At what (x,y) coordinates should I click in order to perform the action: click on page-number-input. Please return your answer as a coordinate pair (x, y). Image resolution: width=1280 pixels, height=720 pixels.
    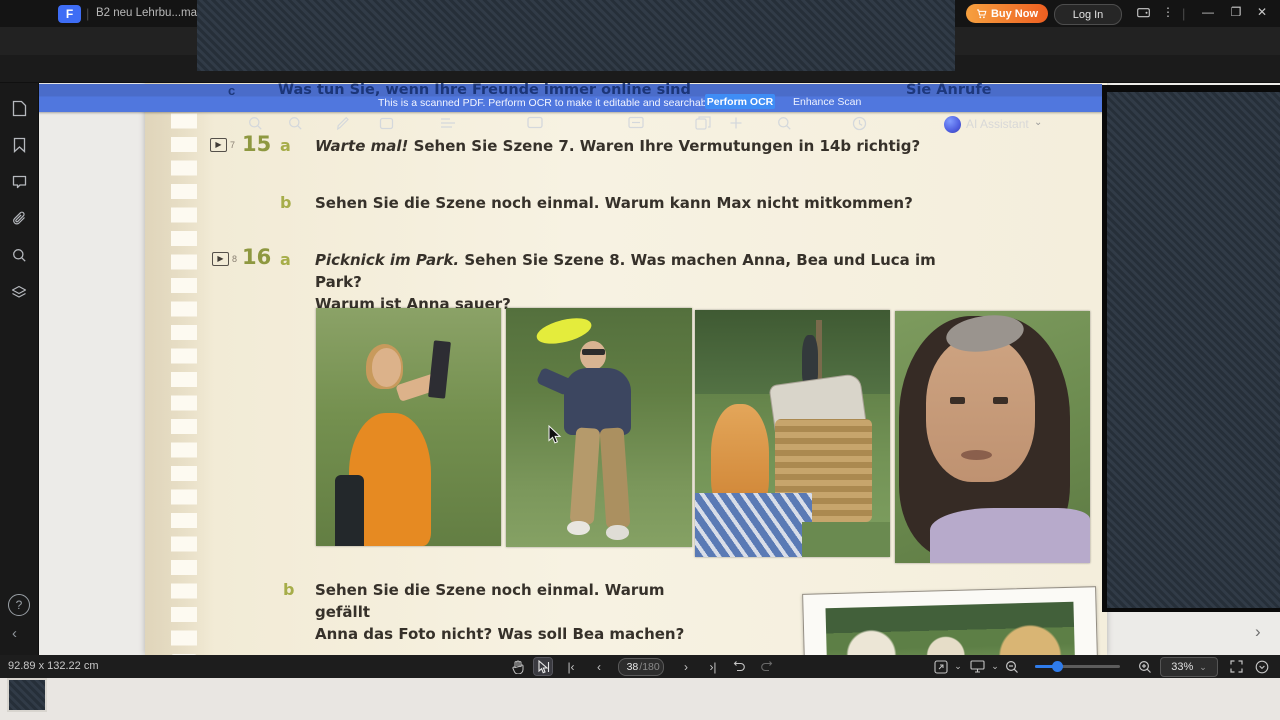
    Looking at the image, I should click on (630, 667).